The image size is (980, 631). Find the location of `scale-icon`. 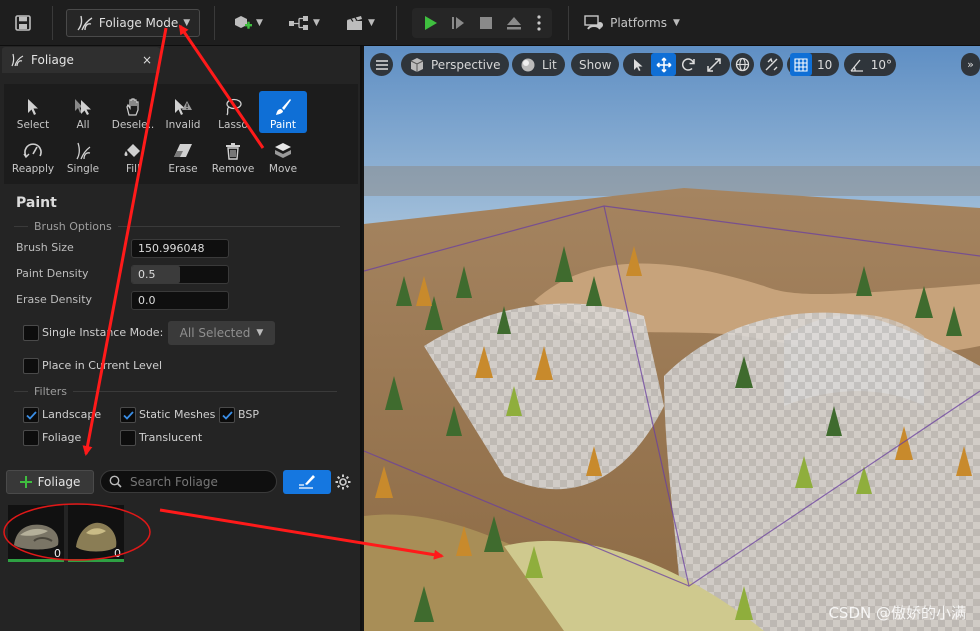

scale-icon is located at coordinates (713, 64).